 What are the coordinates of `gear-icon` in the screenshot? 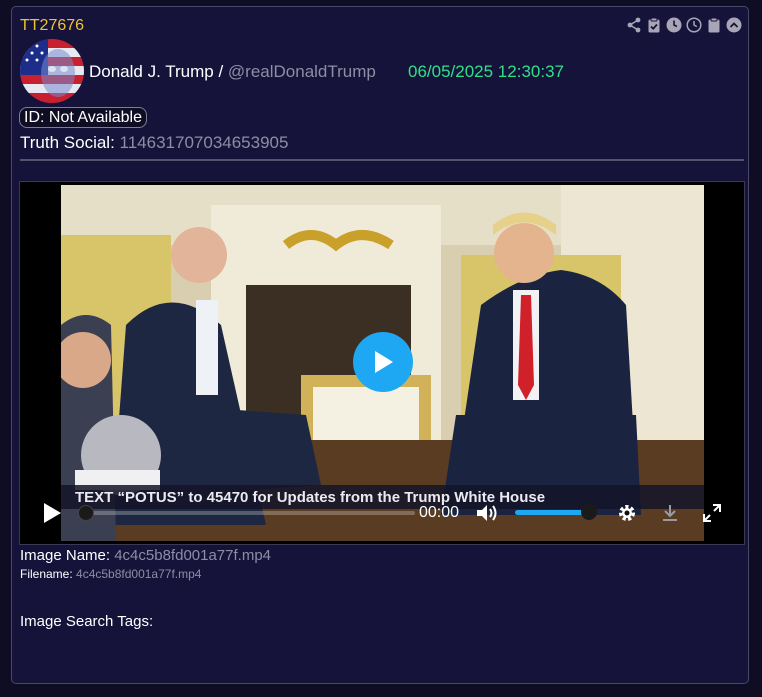 It's located at (627, 513).